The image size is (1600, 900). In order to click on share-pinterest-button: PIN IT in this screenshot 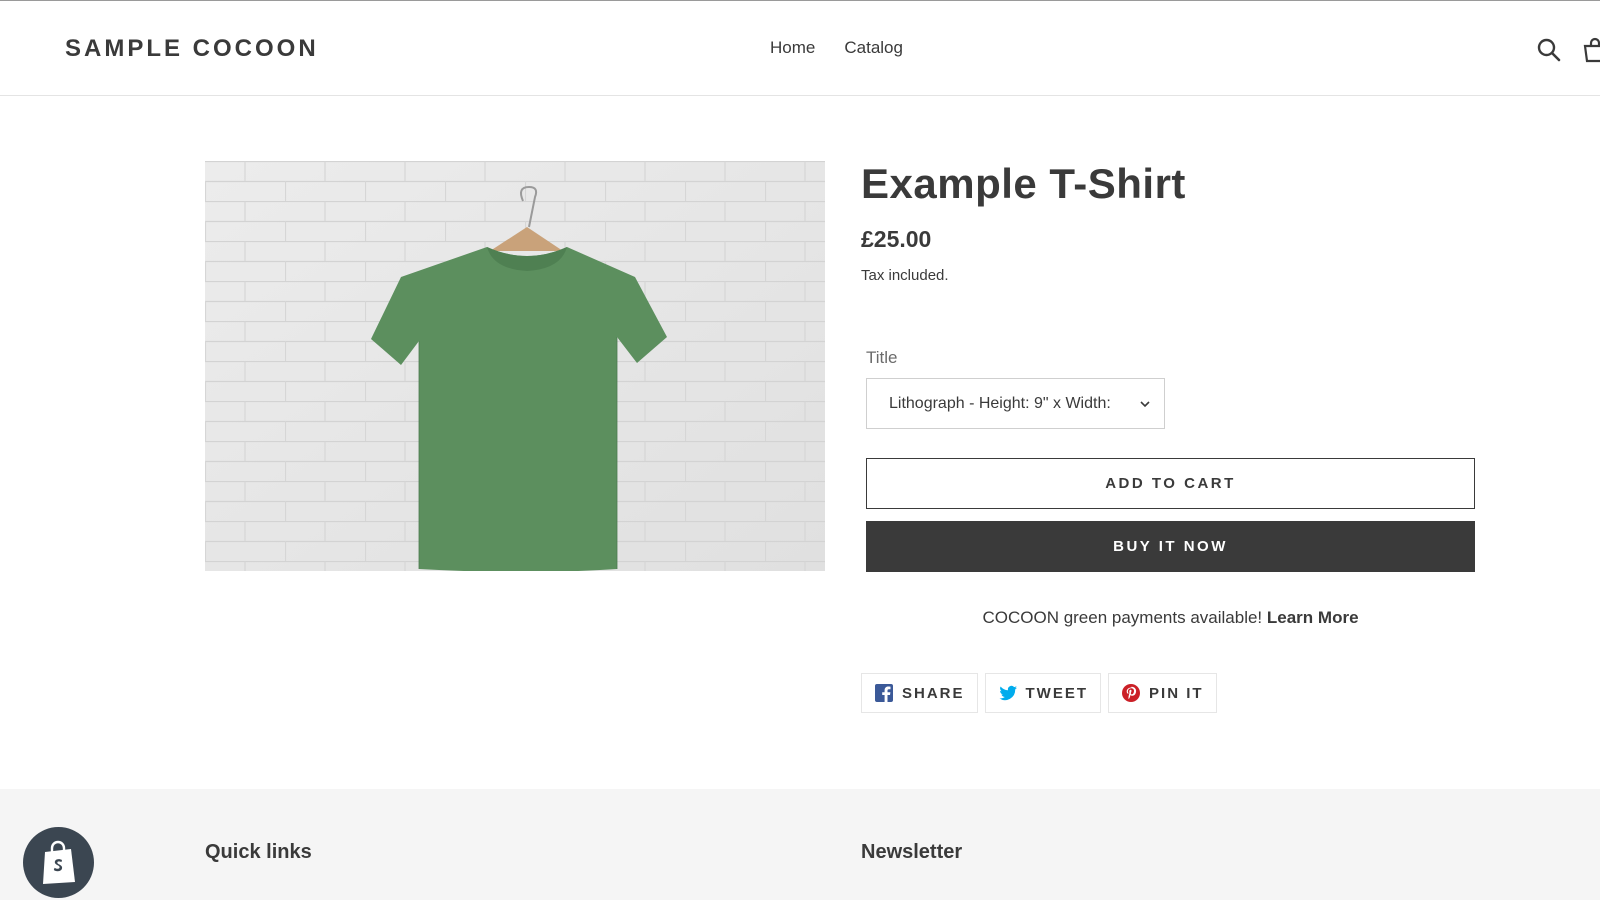, I will do `click(1162, 693)`.